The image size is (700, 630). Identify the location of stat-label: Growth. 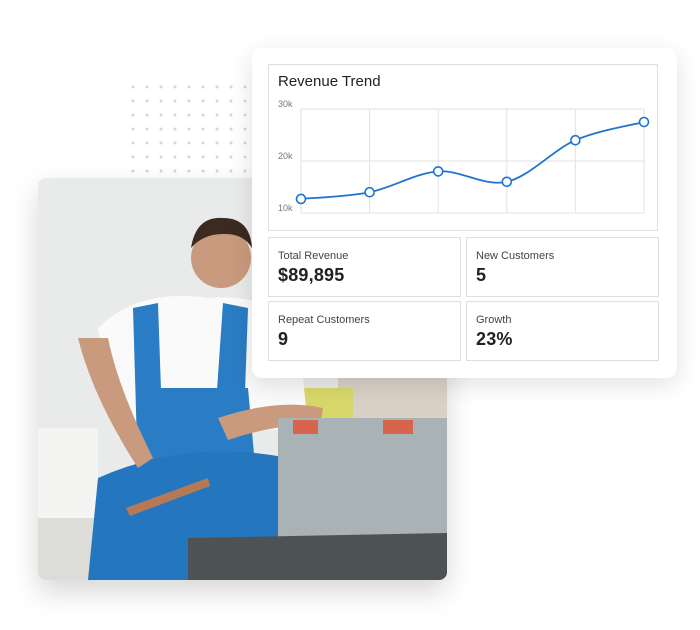
(494, 320).